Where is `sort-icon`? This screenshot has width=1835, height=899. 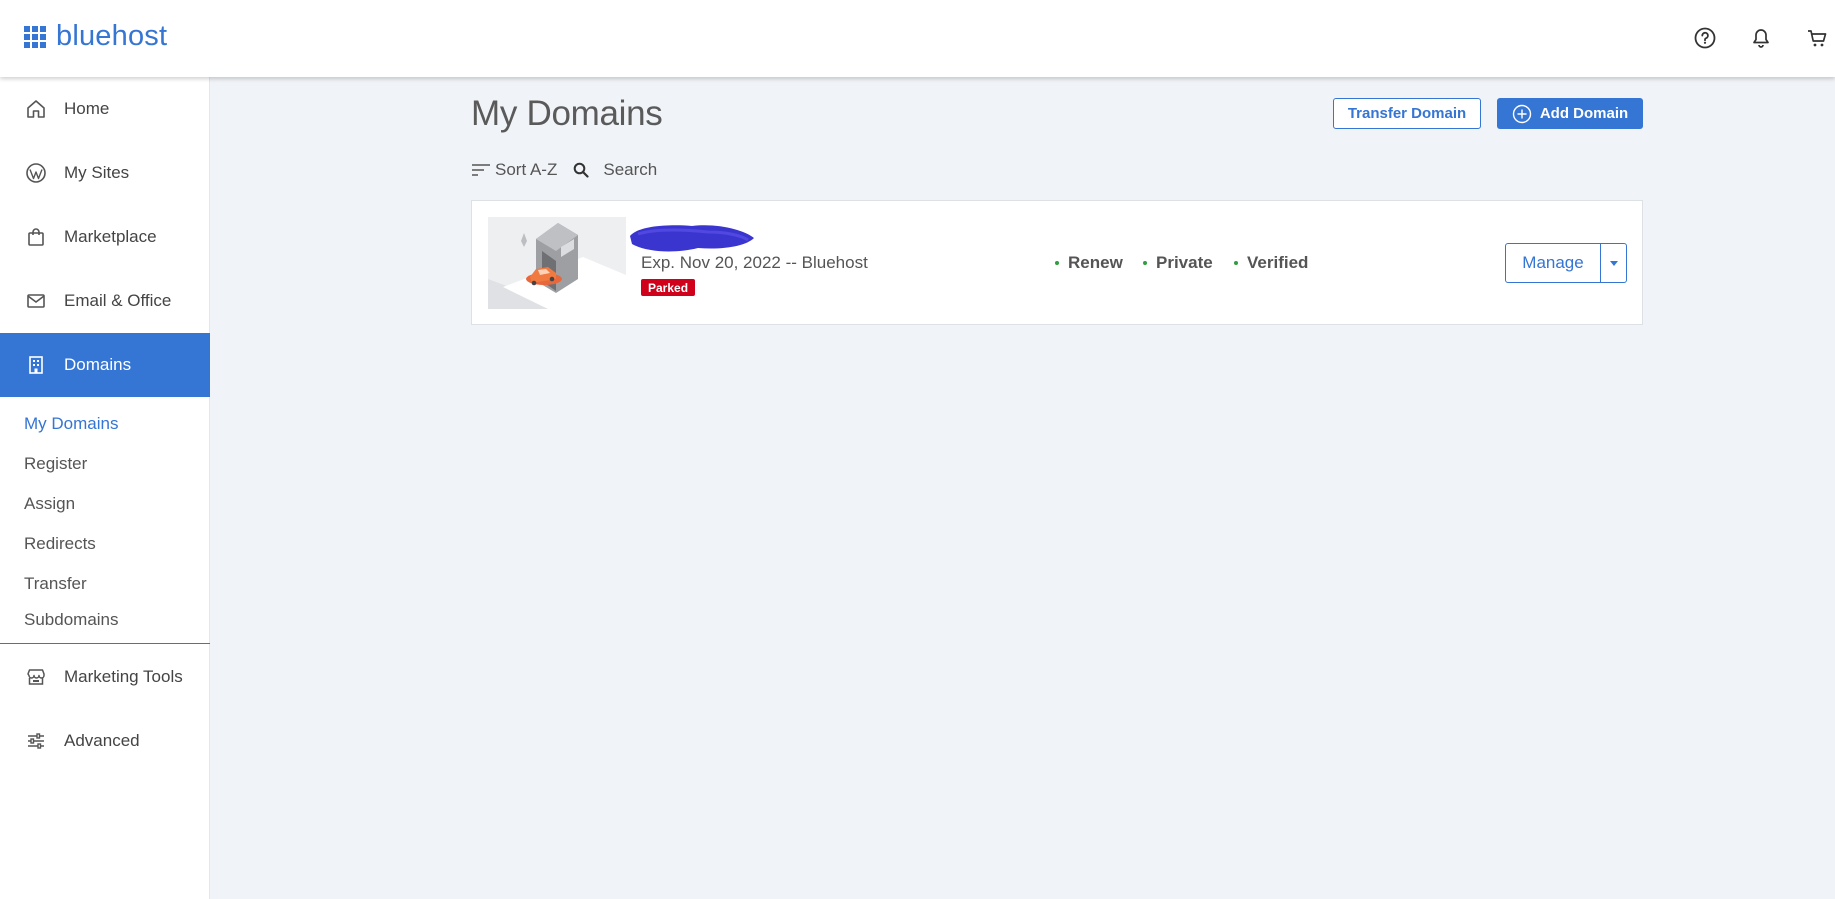
sort-icon is located at coordinates (481, 170).